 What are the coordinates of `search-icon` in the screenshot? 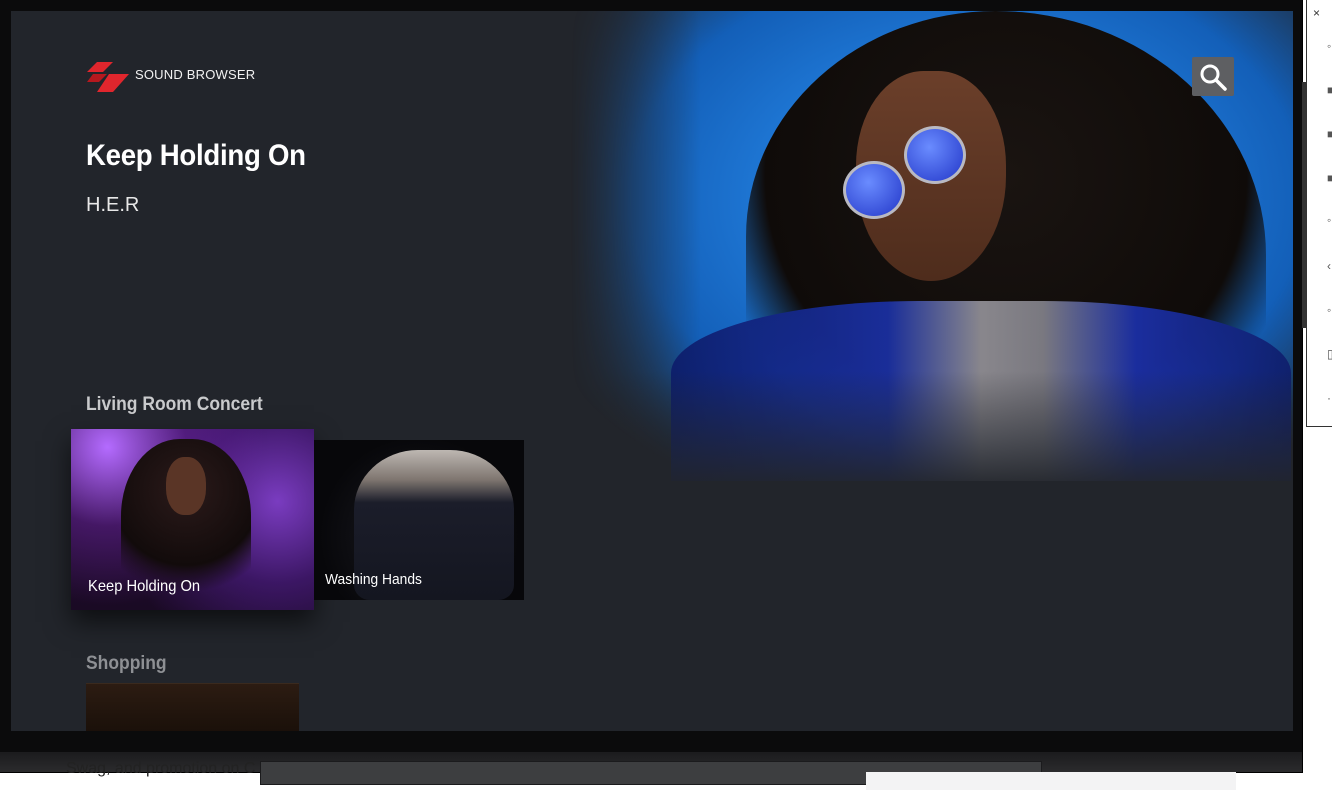 It's located at (1213, 77).